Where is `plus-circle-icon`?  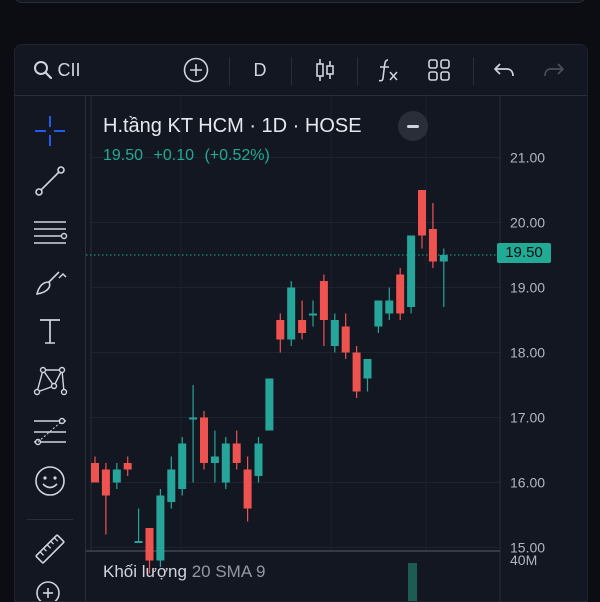
plus-circle-icon is located at coordinates (196, 70).